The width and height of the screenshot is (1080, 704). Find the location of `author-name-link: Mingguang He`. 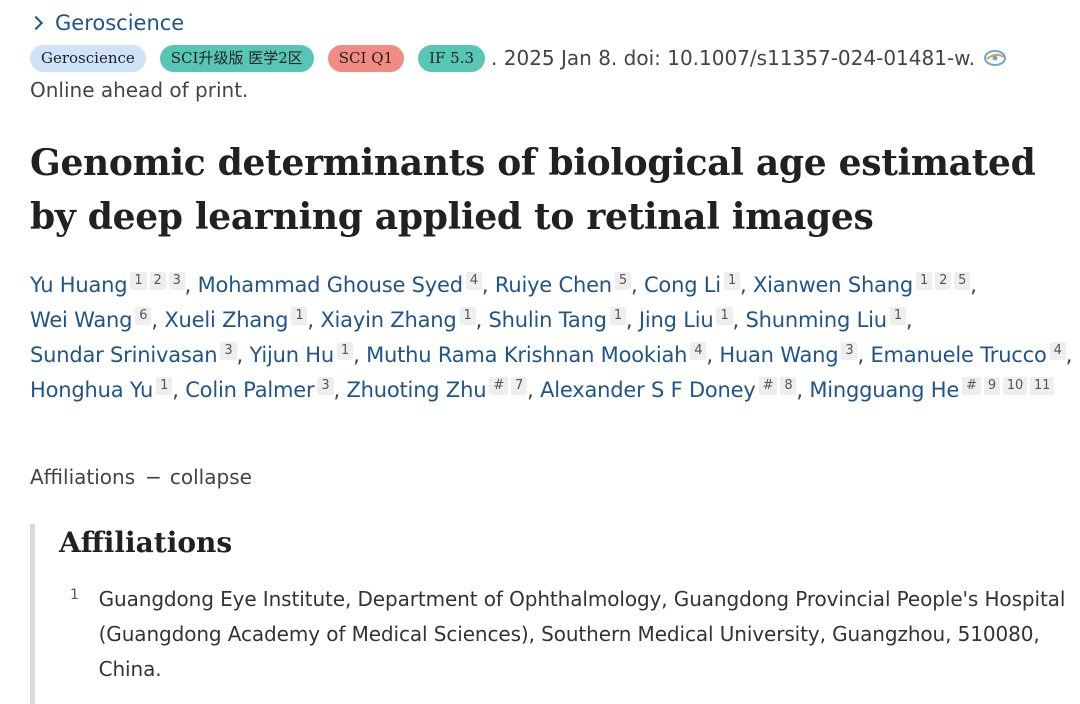

author-name-link: Mingguang He is located at coordinates (884, 390).